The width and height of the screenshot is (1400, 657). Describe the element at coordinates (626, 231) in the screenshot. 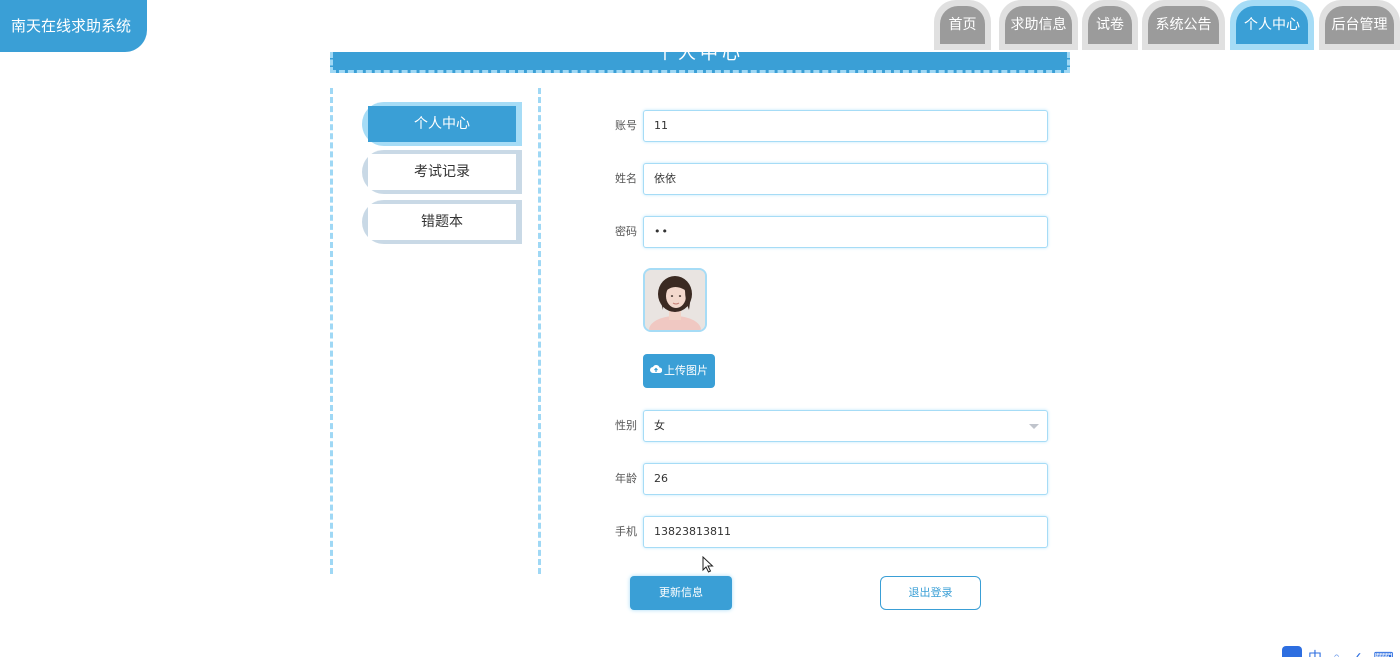

I see `password-label: 密码` at that location.